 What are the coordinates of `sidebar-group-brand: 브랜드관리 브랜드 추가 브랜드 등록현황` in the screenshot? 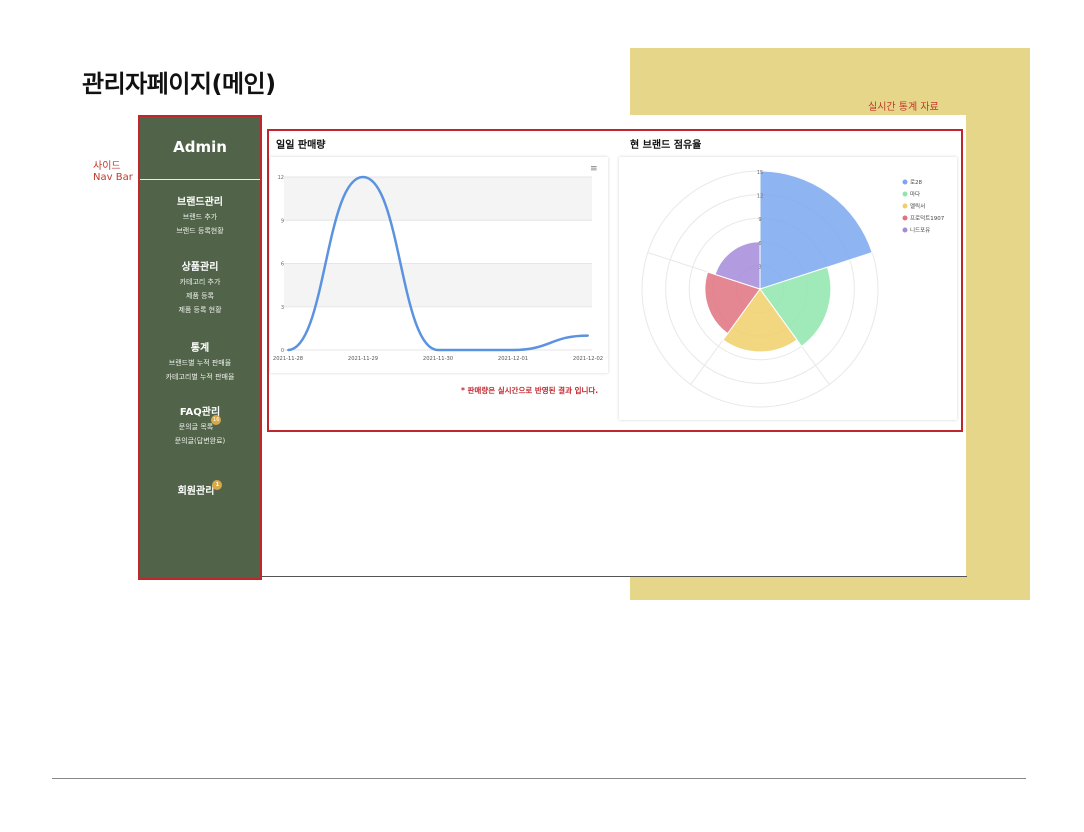 It's located at (200, 217).